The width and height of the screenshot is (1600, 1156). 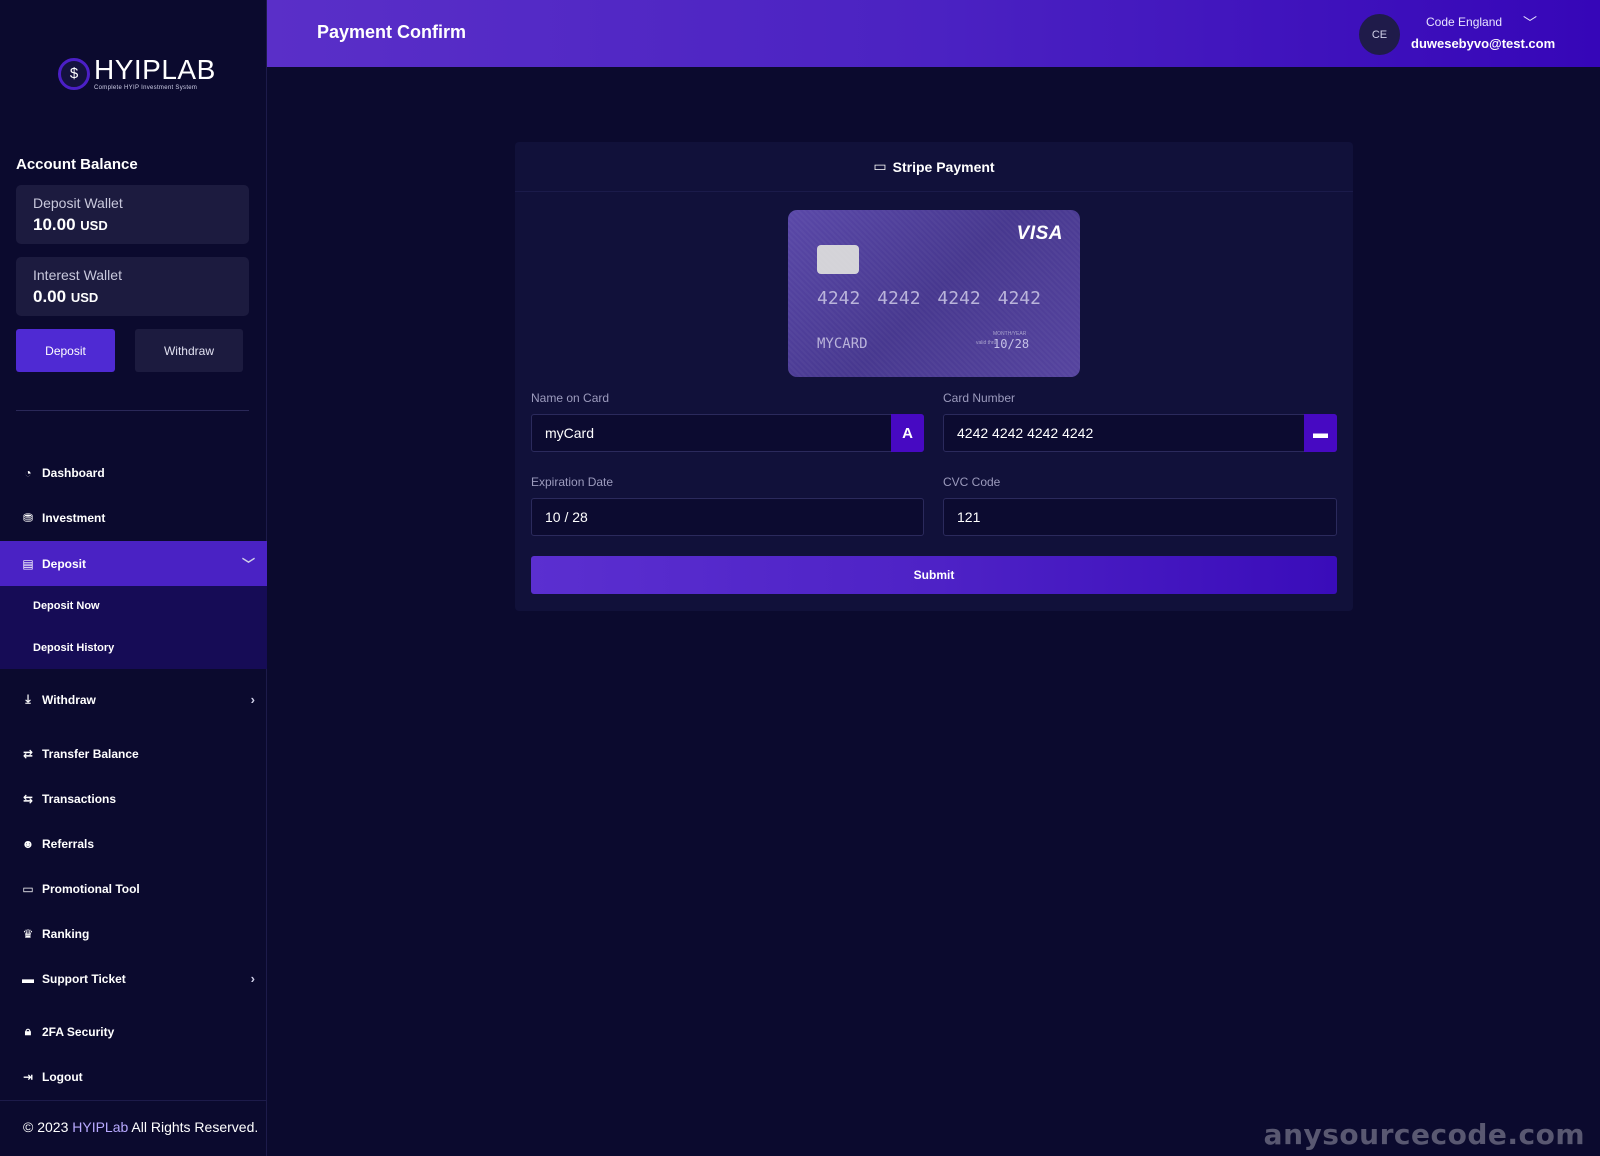 I want to click on sidebar-subitem-deposit-history: Deposit History, so click(x=73, y=648).